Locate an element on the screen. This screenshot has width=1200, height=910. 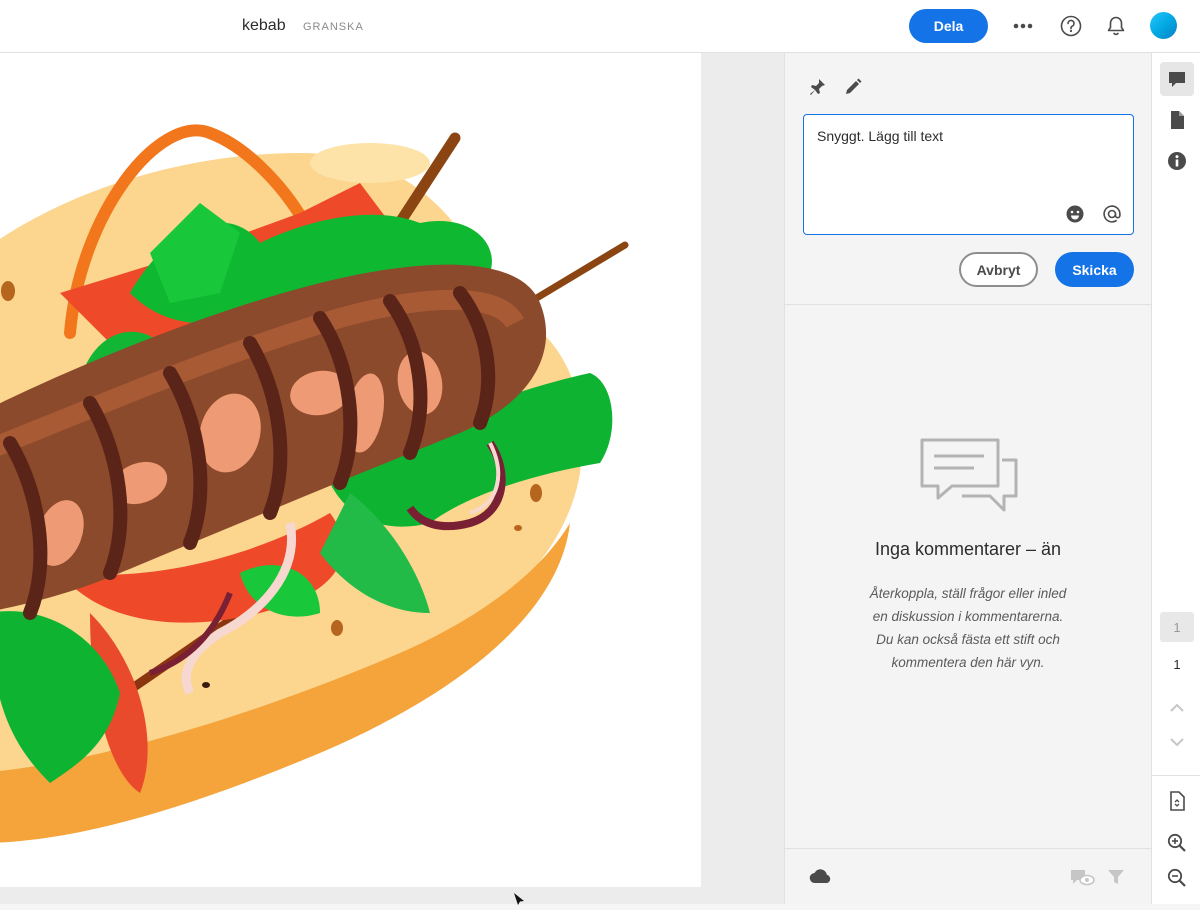
emoji-icon is located at coordinates (1075, 214).